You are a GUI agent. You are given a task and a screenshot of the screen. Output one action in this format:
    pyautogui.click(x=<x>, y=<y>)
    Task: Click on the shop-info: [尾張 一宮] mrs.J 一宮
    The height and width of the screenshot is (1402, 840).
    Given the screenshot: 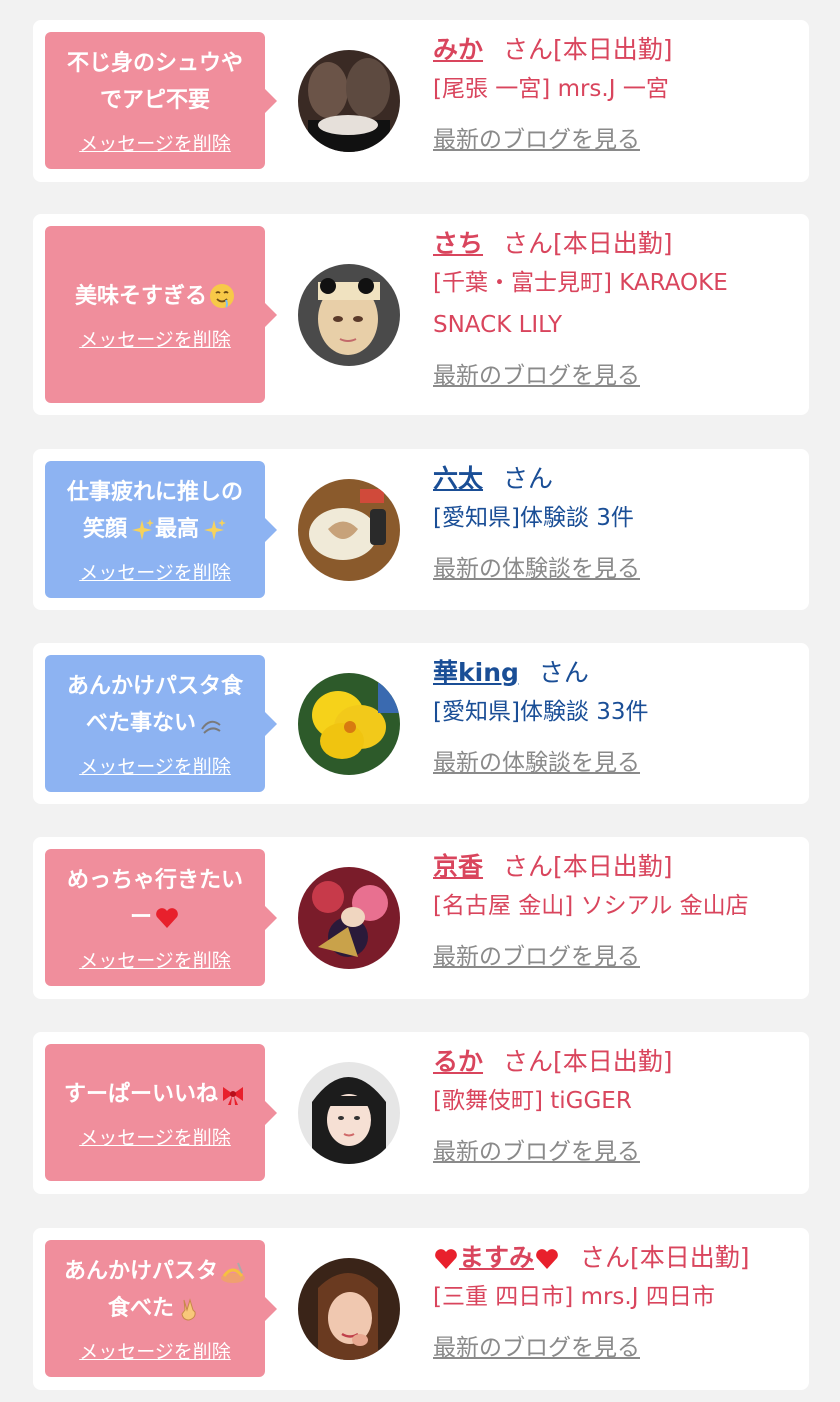 What is the action you would take?
    pyautogui.click(x=551, y=89)
    